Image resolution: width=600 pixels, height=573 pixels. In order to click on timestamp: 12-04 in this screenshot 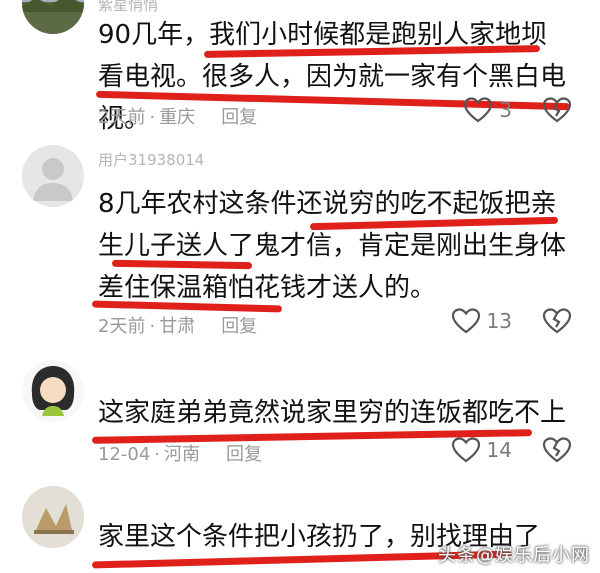, I will do `click(124, 454)`.